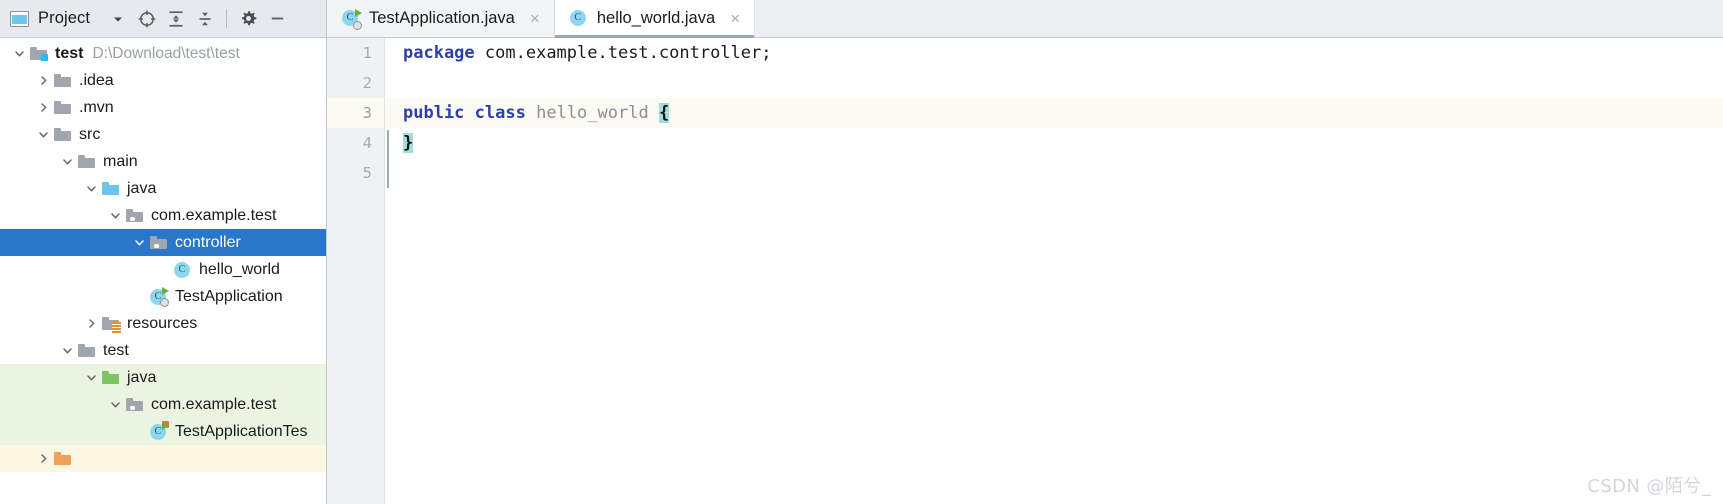 The image size is (1723, 504). What do you see at coordinates (163, 458) in the screenshot?
I see `tree-node-clipped` at bounding box center [163, 458].